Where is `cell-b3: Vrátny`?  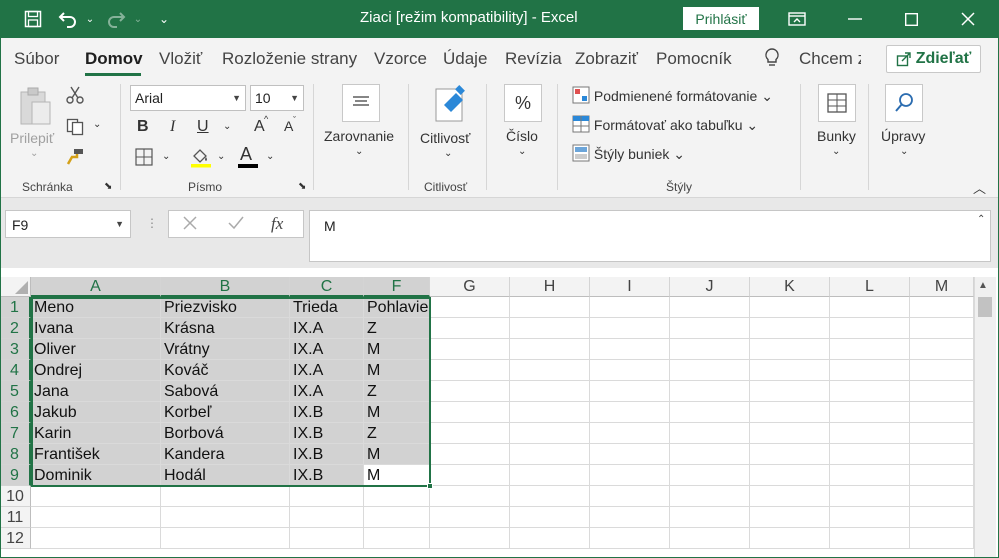 cell-b3: Vrátny is located at coordinates (225, 349).